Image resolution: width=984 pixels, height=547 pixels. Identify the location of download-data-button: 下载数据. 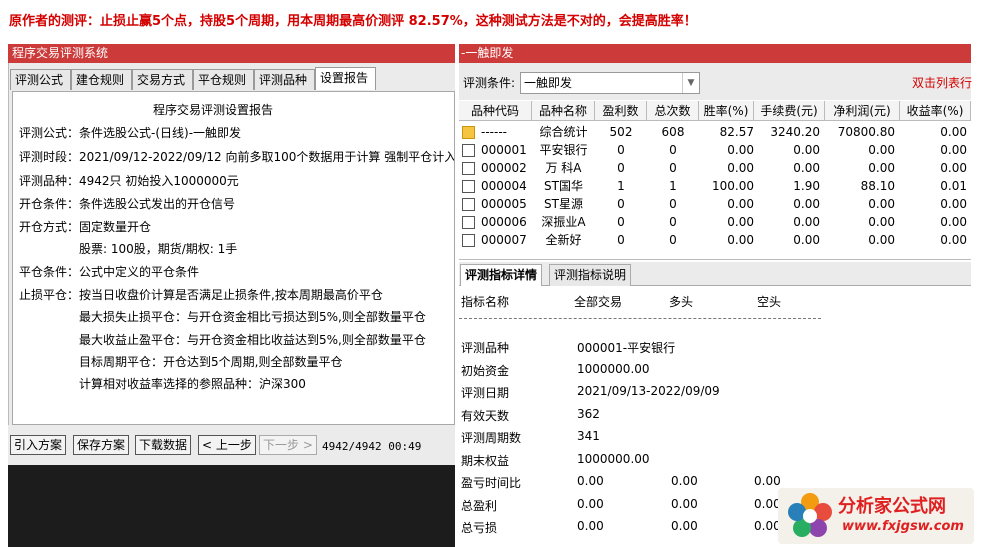
(163, 445).